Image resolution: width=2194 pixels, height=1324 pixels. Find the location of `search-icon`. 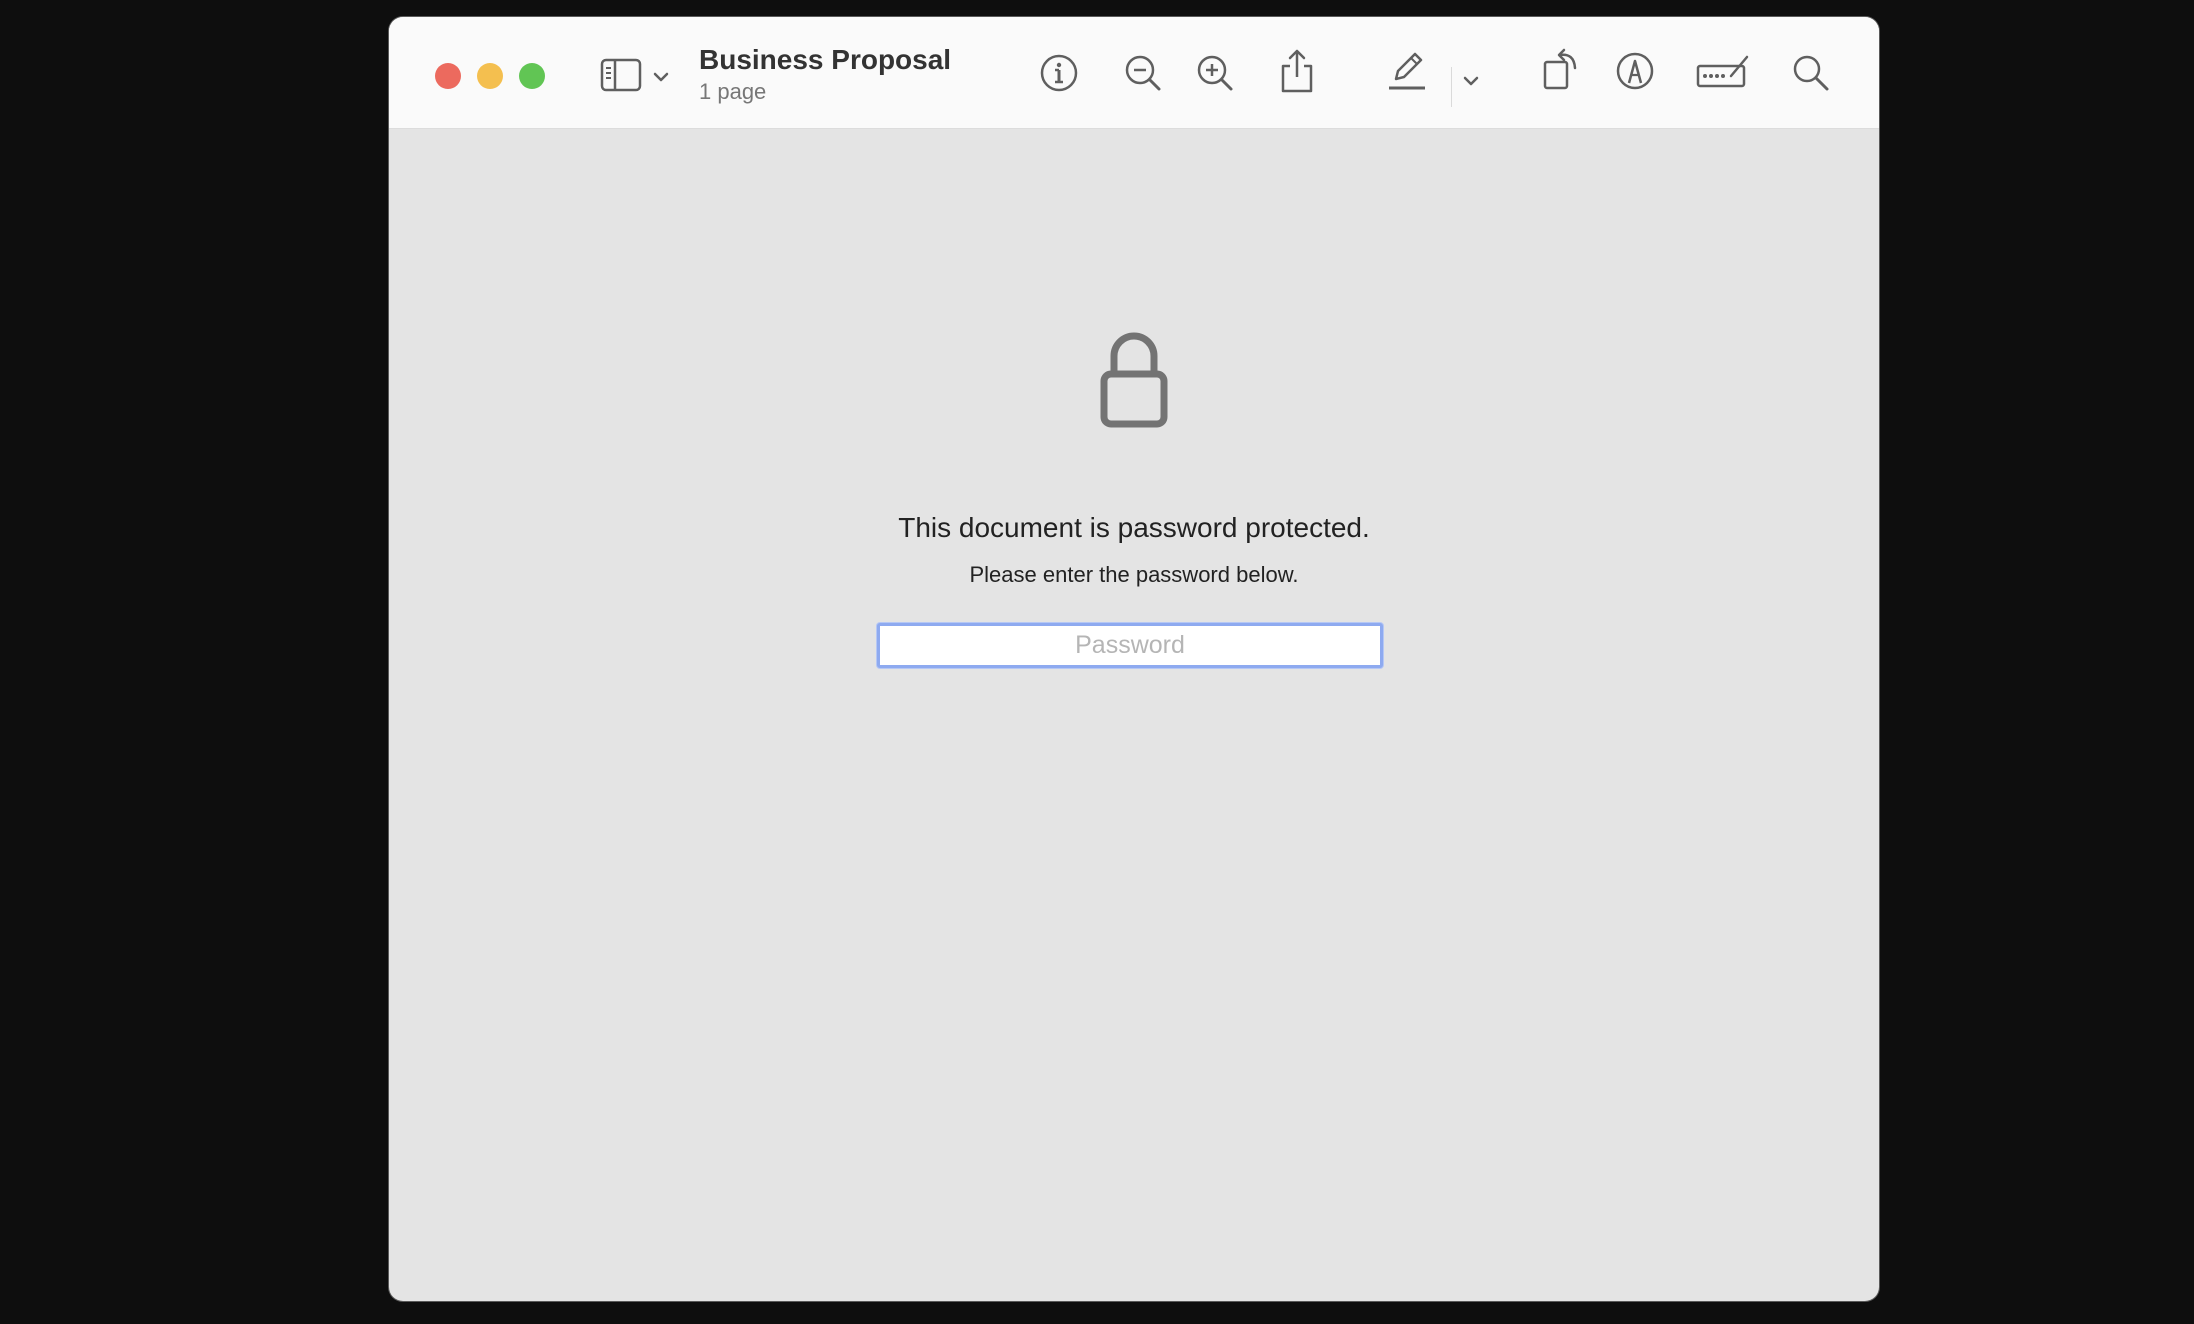

search-icon is located at coordinates (1811, 73).